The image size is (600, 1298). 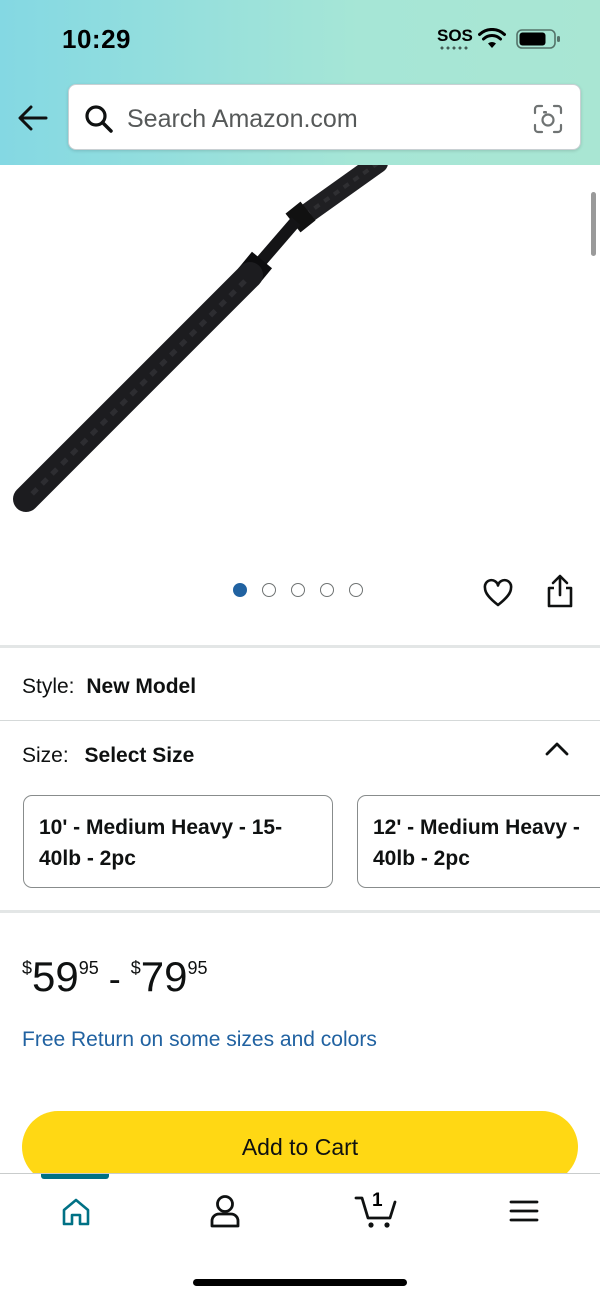 I want to click on menu-icon, so click(x=524, y=1211).